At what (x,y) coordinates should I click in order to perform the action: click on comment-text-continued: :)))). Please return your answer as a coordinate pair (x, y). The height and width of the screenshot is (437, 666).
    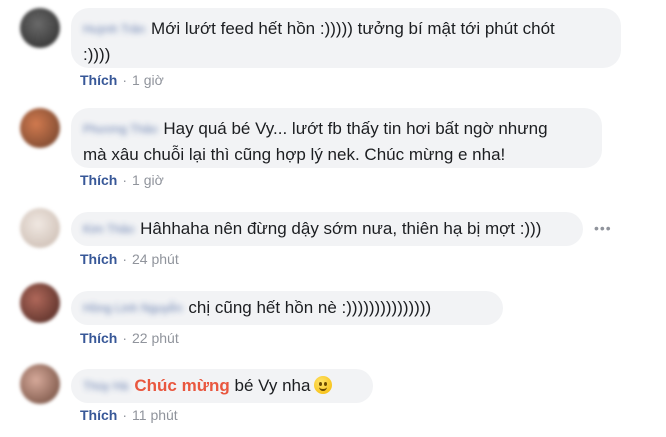
    Looking at the image, I should click on (97, 55).